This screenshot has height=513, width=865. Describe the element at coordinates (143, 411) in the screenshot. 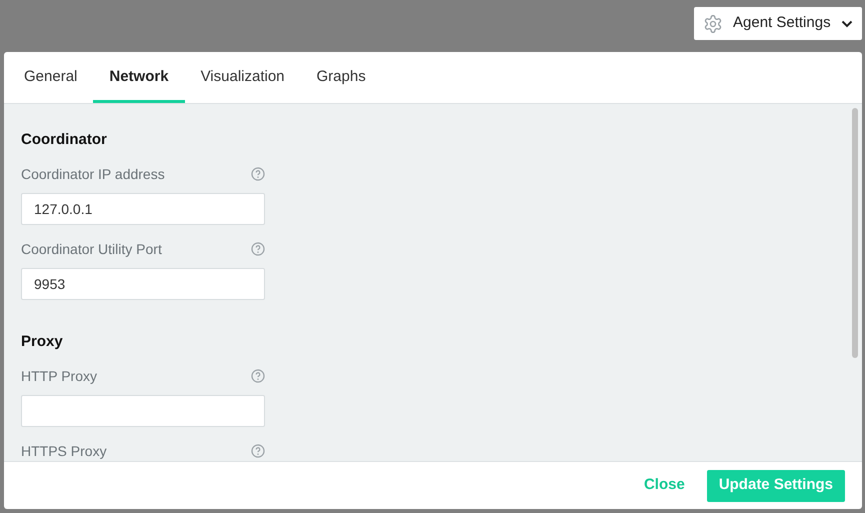

I see `input-field` at that location.